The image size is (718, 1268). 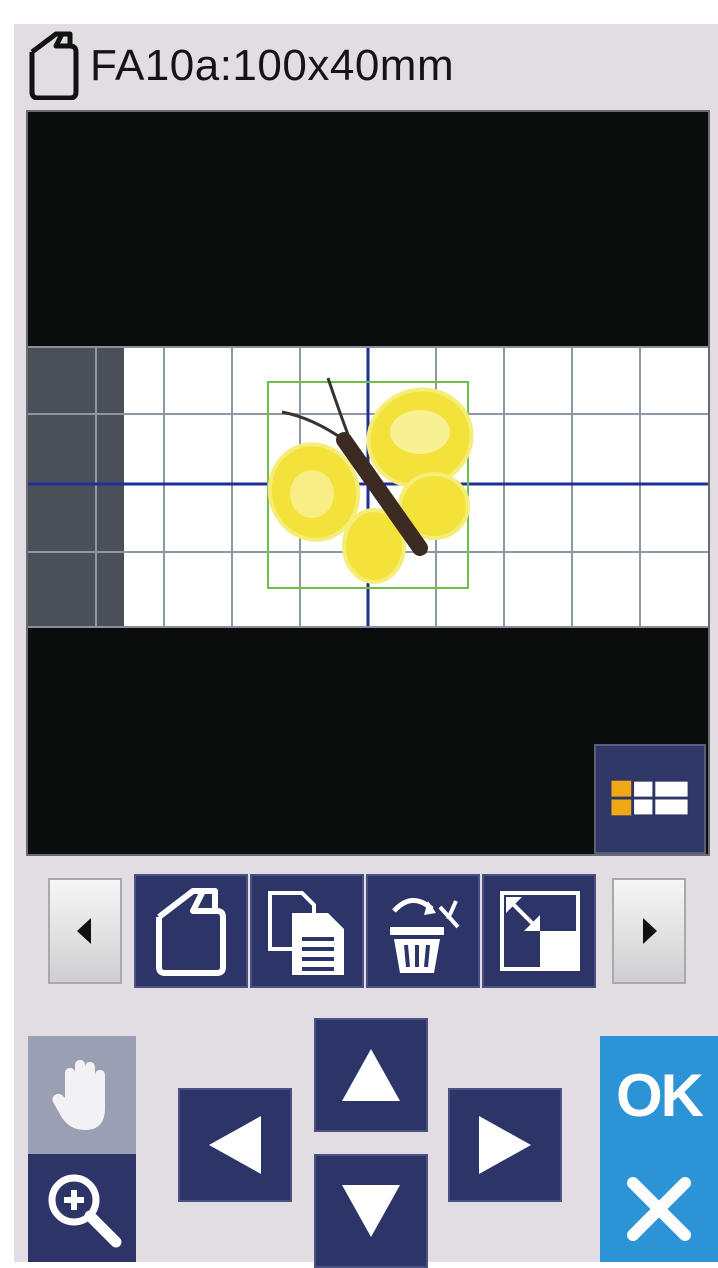 I want to click on resize-icon, so click(x=540, y=931).